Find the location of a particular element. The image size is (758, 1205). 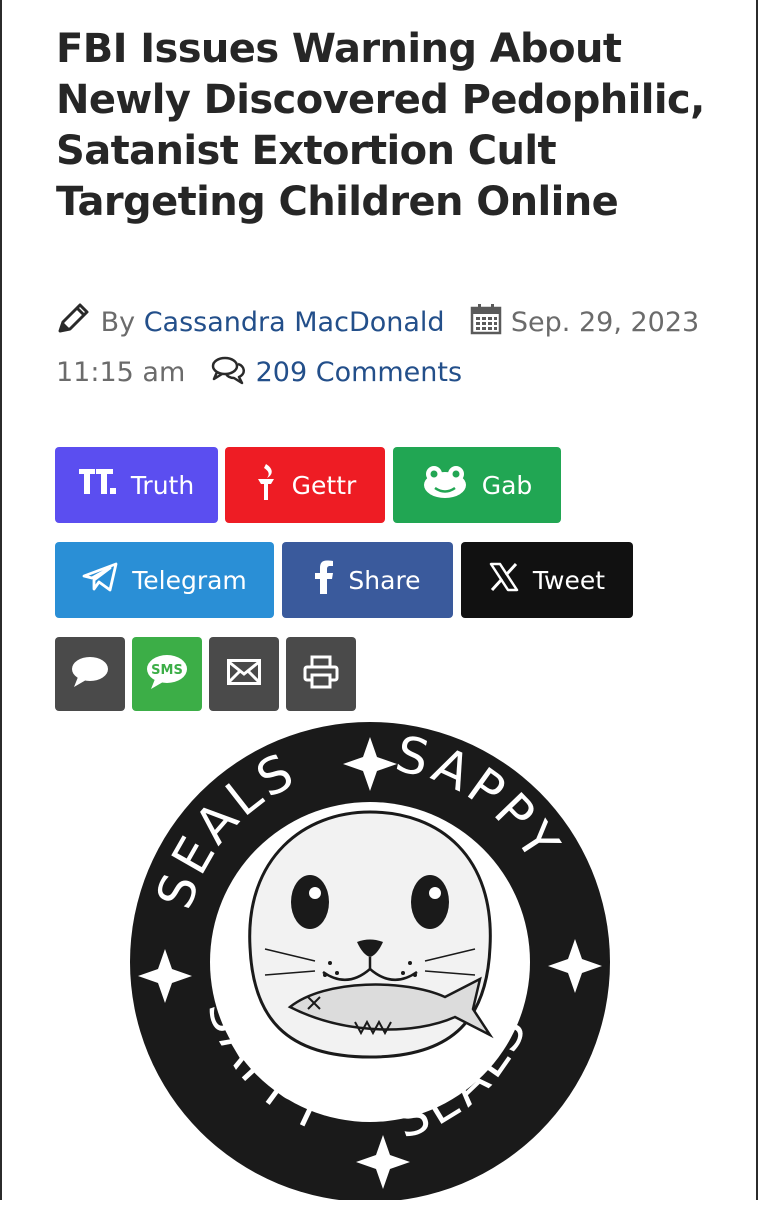

telegram-plane-icon is located at coordinates (100, 580).